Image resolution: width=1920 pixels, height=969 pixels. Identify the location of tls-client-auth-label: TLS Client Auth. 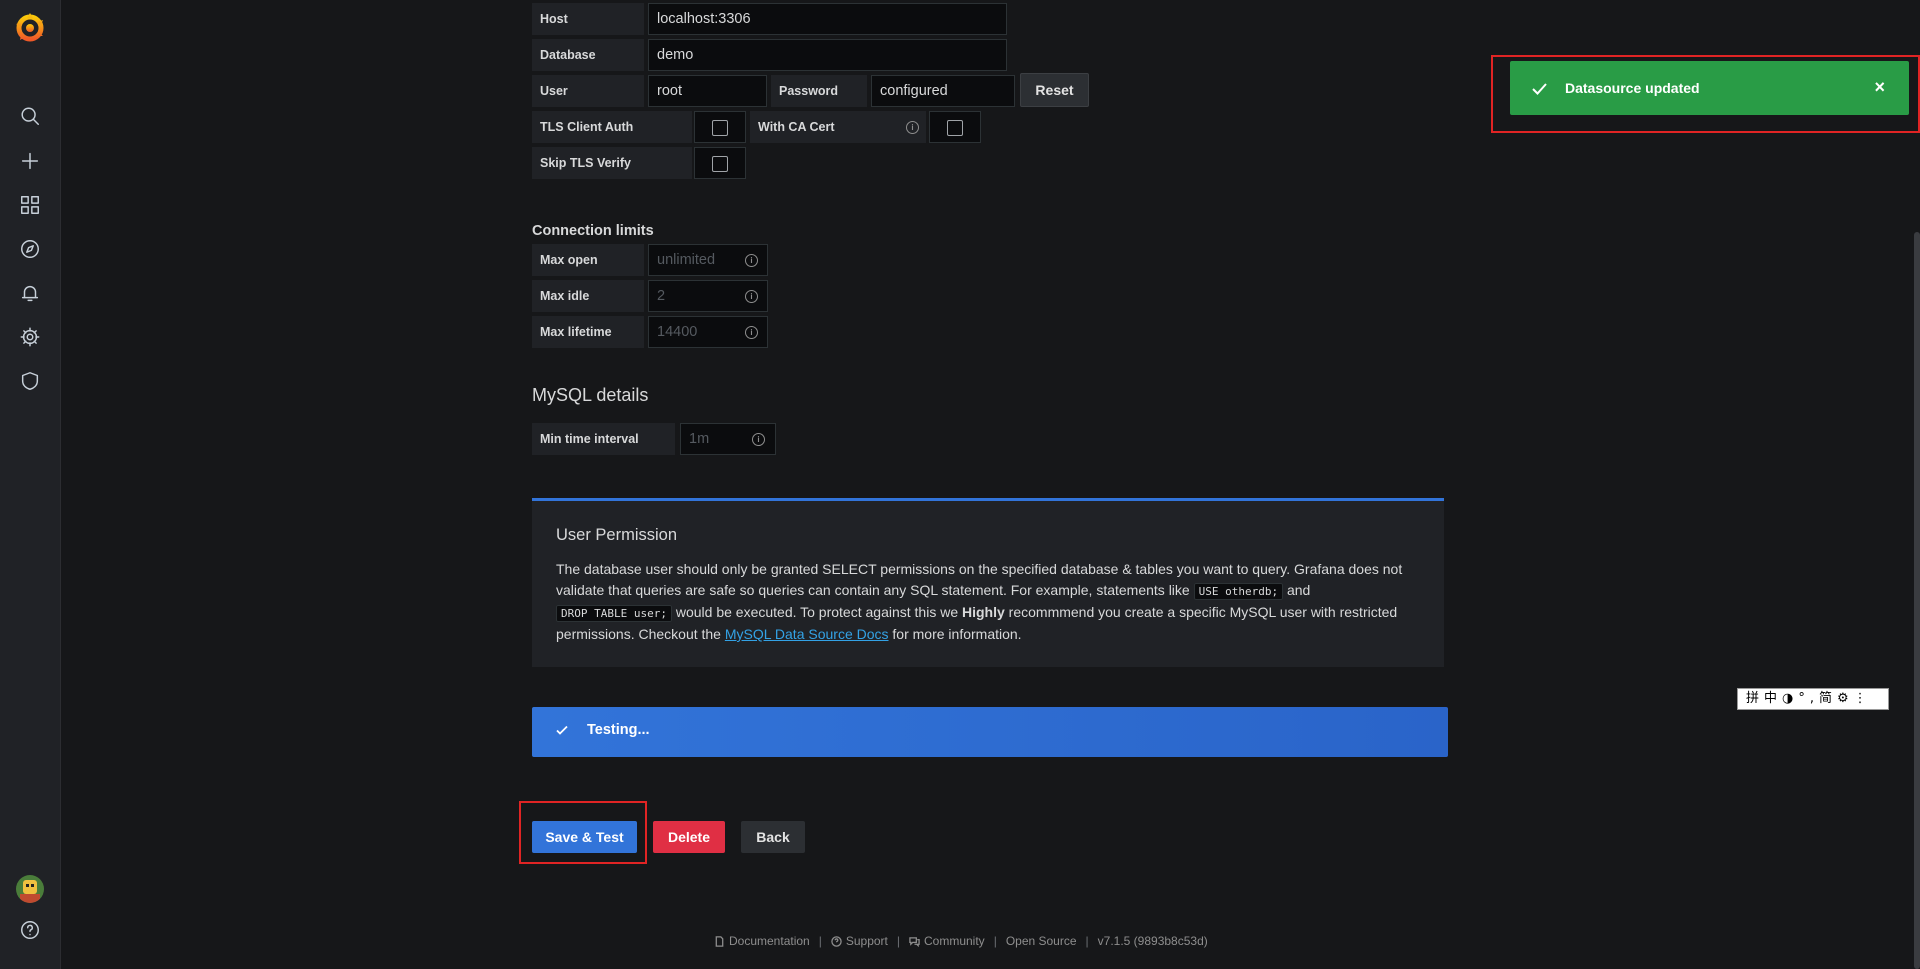
(612, 127).